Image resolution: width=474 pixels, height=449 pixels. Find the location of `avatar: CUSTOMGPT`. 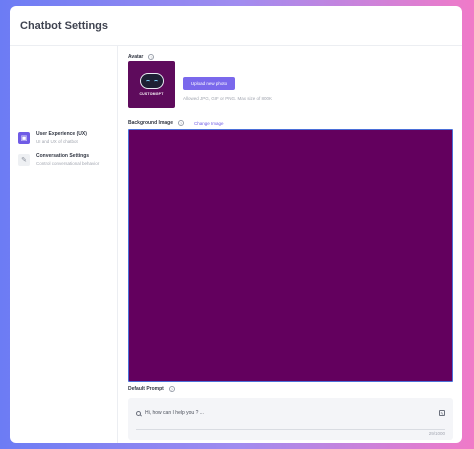

avatar: CUSTOMGPT is located at coordinates (151, 84).